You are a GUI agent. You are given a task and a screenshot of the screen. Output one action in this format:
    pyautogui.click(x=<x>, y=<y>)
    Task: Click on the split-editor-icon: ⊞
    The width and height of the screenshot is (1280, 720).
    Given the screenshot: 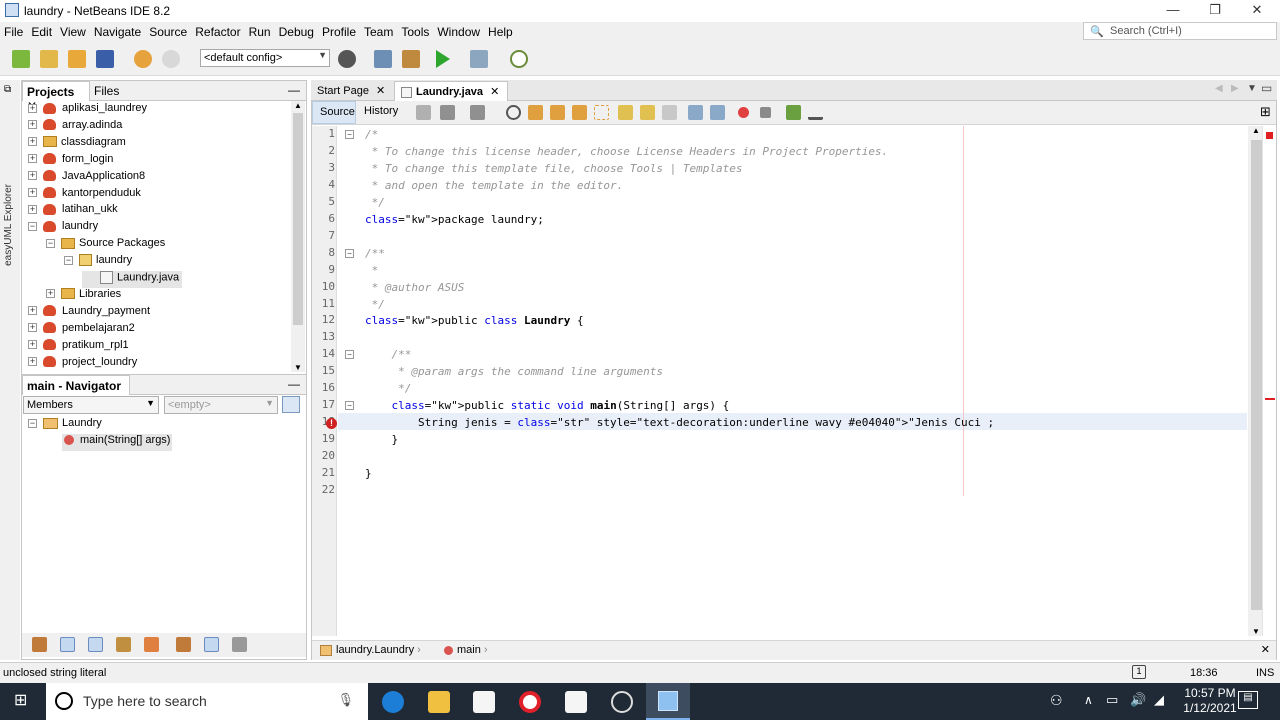 What is the action you would take?
    pyautogui.click(x=1265, y=112)
    